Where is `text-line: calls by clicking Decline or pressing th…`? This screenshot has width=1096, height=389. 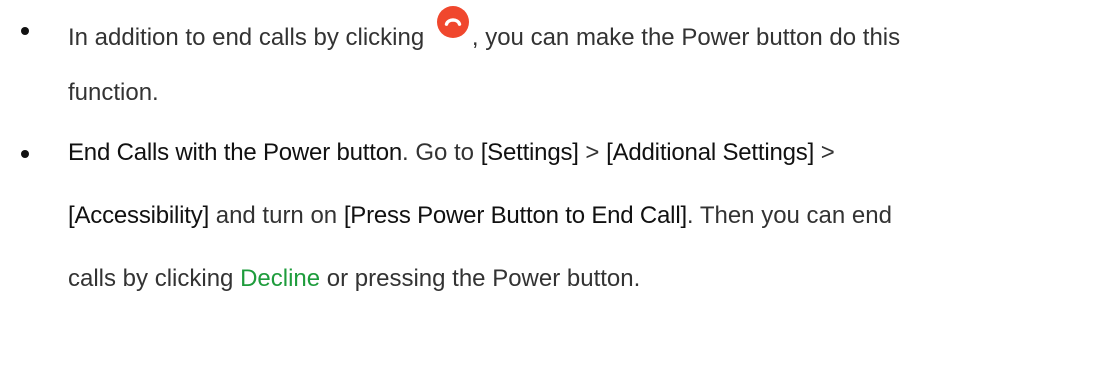 text-line: calls by clicking Decline or pressing th… is located at coordinates (572, 278).